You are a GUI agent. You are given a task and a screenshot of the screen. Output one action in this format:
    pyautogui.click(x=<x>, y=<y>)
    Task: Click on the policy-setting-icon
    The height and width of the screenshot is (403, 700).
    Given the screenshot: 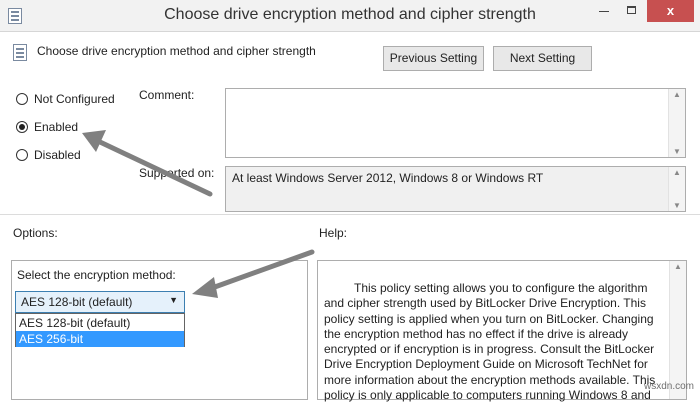 What is the action you would take?
    pyautogui.click(x=20, y=52)
    